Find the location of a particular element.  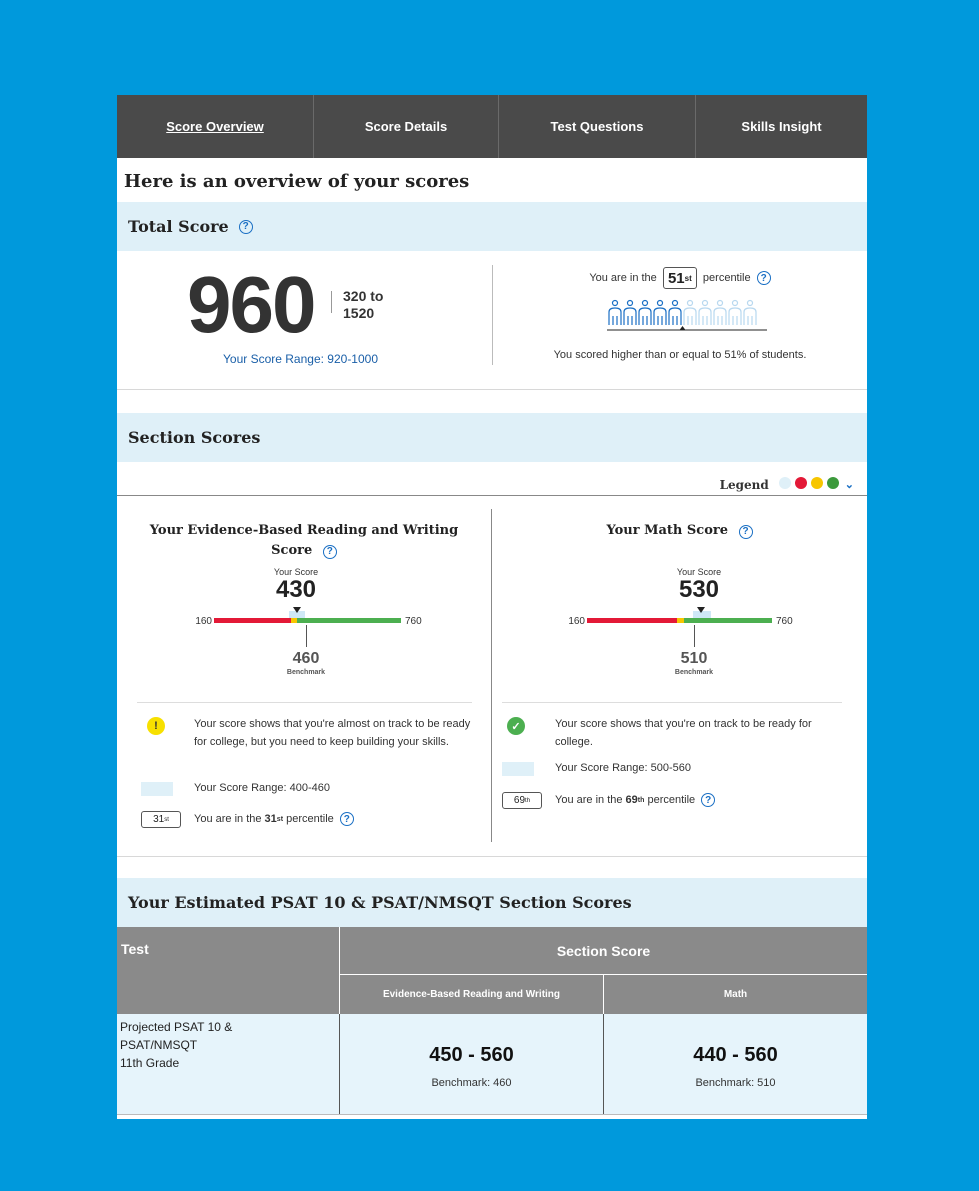

section-scores-header: Section Scores is located at coordinates (492, 437).